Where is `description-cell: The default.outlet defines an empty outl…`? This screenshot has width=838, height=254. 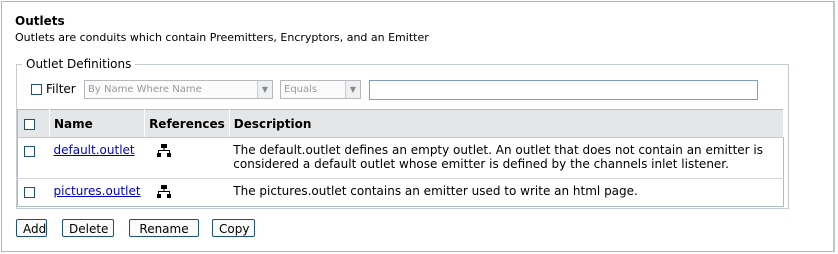 description-cell: The default.outlet defines an empty outl… is located at coordinates (506, 158).